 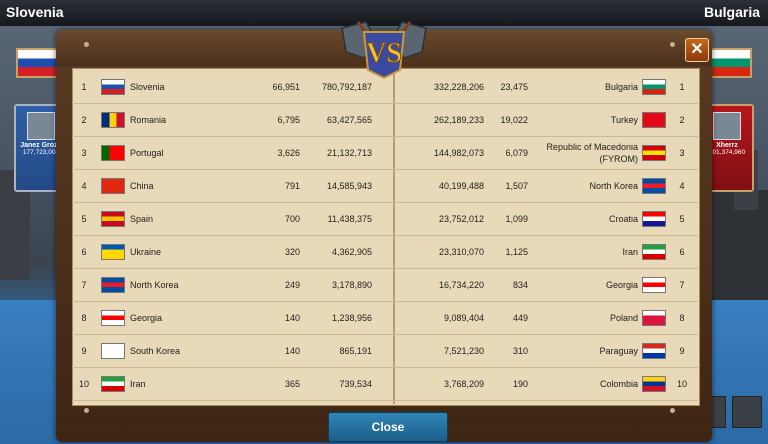 I want to click on country-left: China, so click(x=185, y=185).